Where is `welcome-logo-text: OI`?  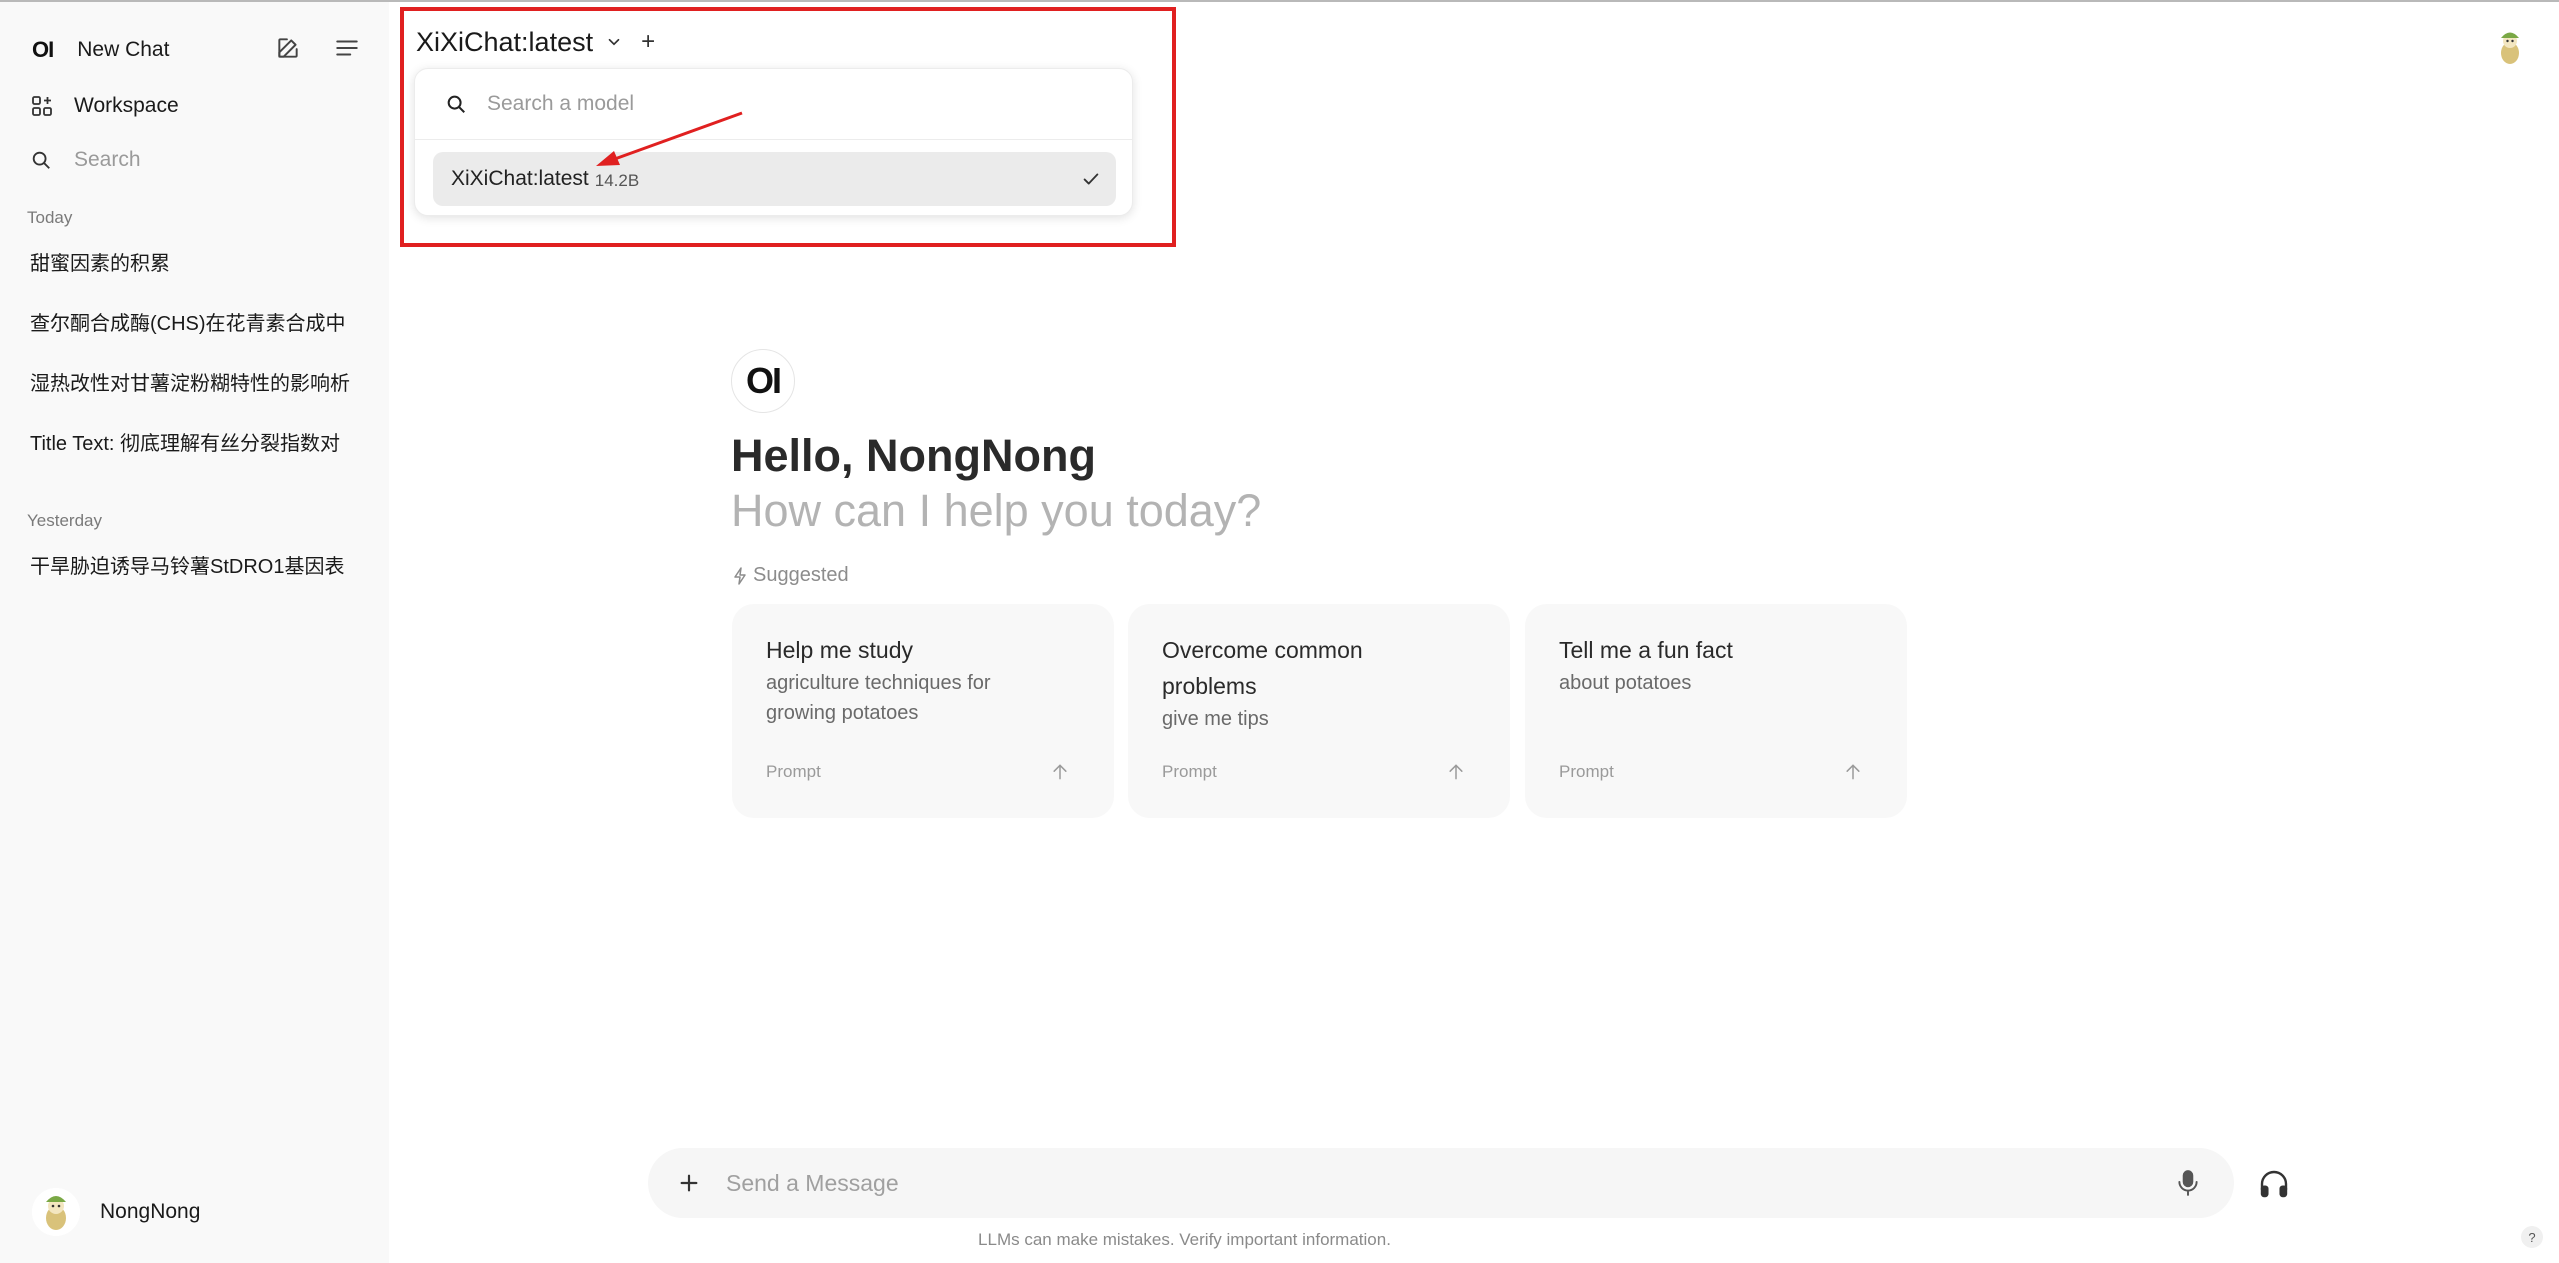 welcome-logo-text: OI is located at coordinates (763, 380).